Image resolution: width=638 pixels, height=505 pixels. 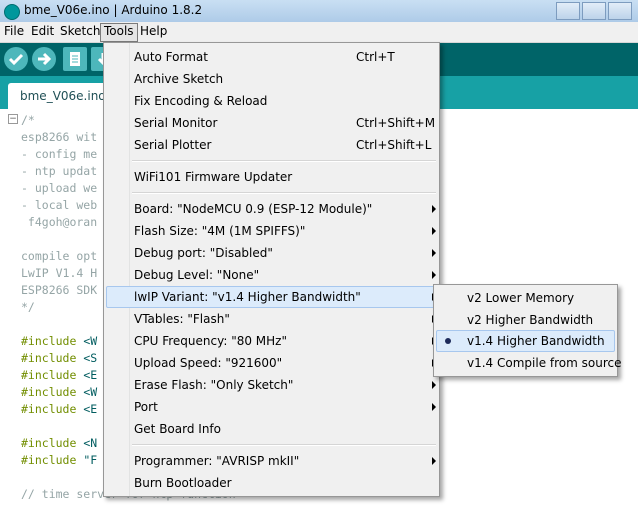 I want to click on menu-item-archive-sketch: Archive Sketch, so click(x=270, y=79).